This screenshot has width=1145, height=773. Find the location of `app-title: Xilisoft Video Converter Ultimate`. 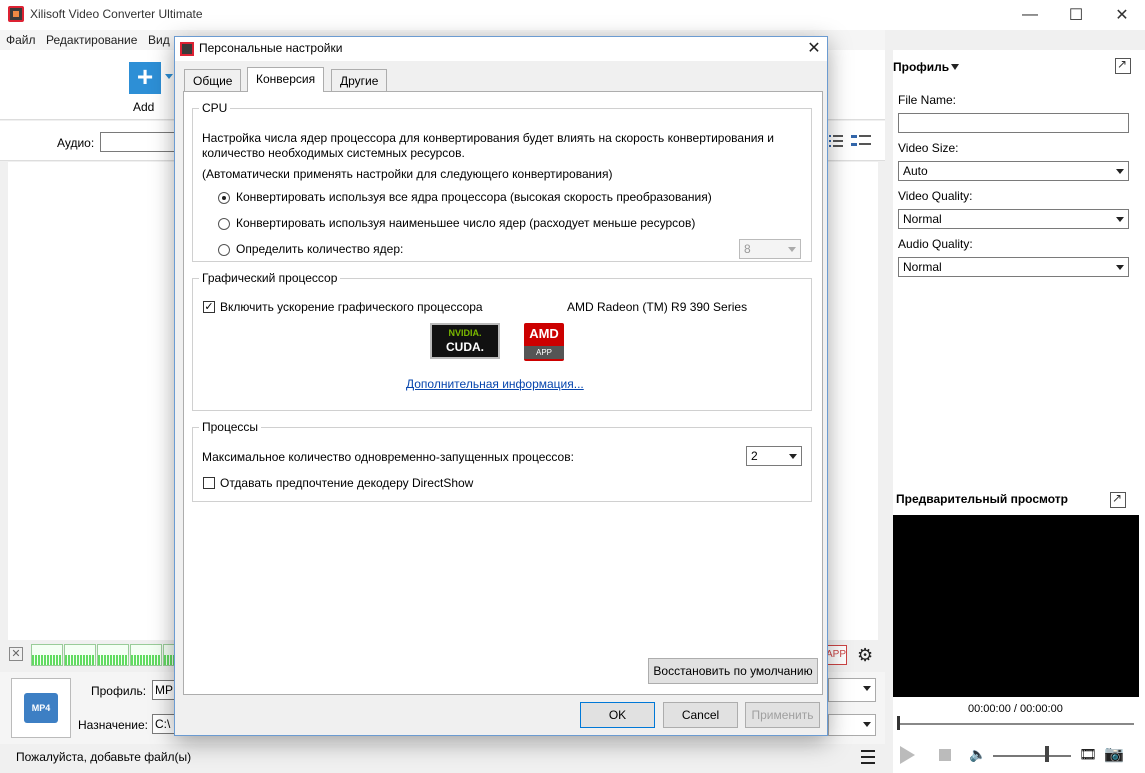

app-title: Xilisoft Video Converter Ultimate is located at coordinates (116, 14).